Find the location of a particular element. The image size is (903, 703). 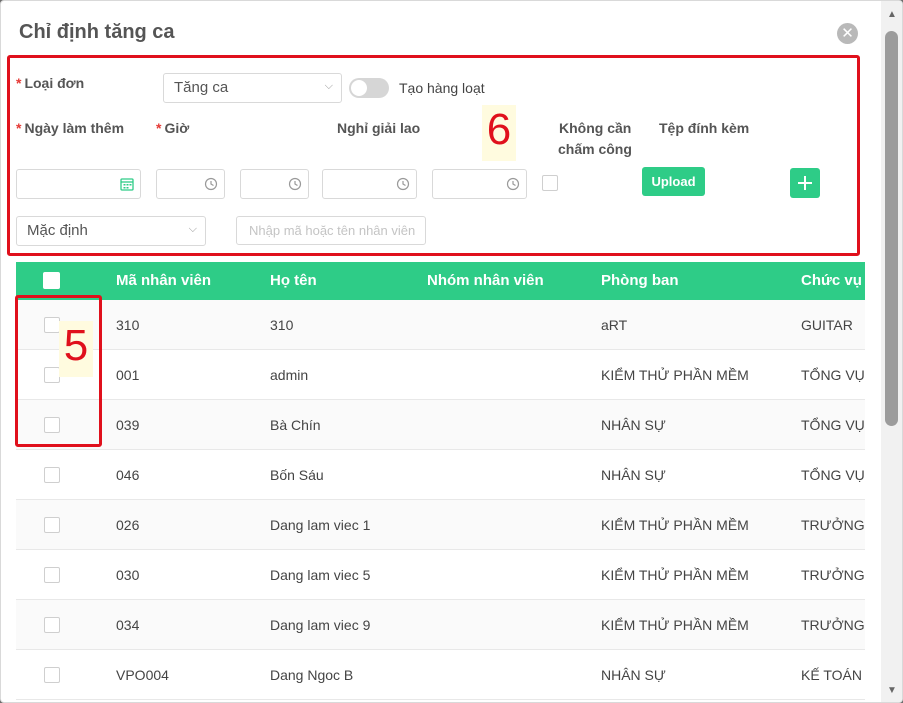

column-header-phong-ban: Phòng ban is located at coordinates (640, 280).